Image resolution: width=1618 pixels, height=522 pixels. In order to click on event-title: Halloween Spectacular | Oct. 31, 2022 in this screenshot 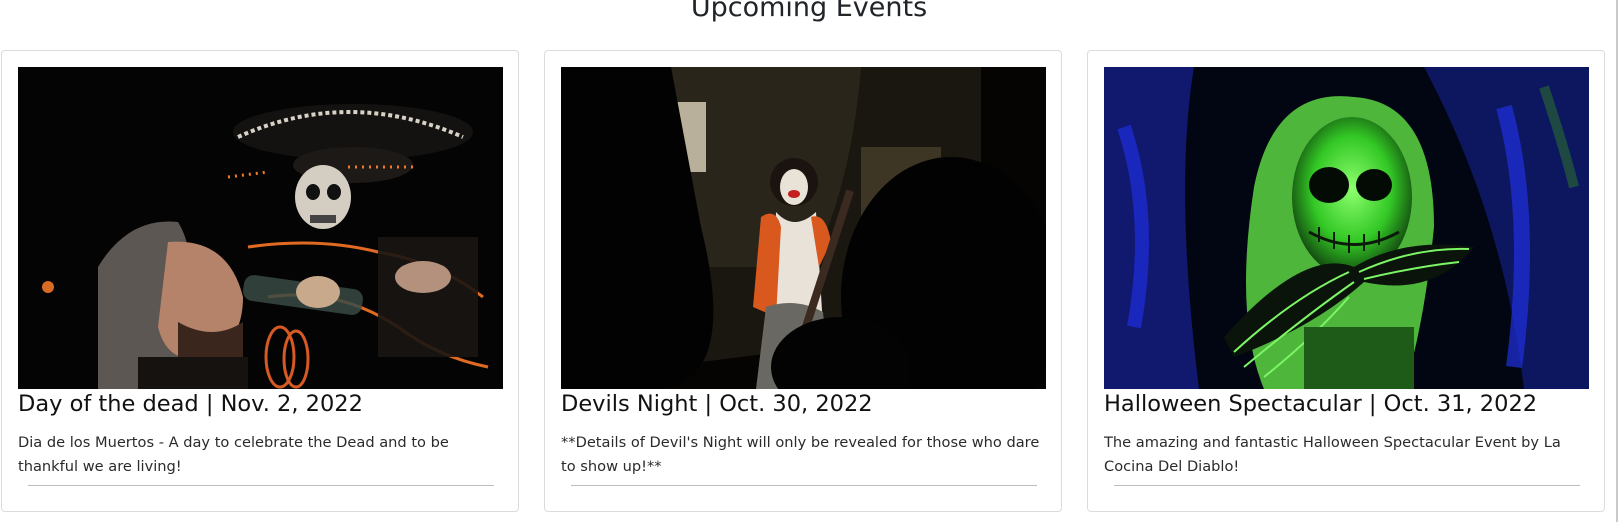, I will do `click(1321, 404)`.